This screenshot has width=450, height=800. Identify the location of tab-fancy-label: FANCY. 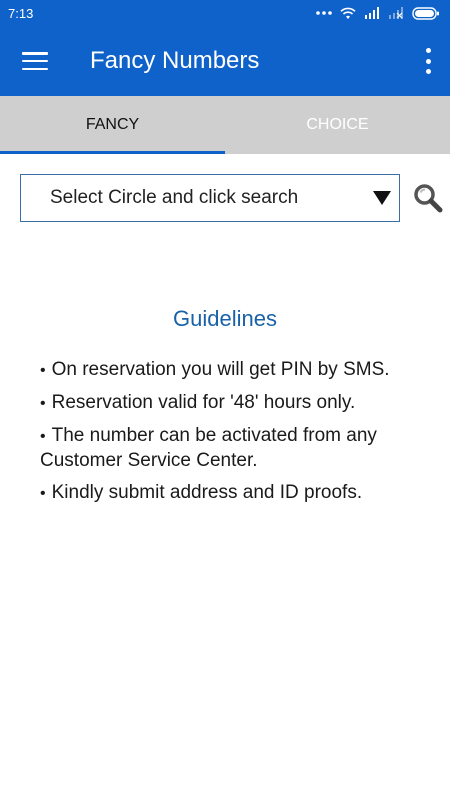
(112, 124).